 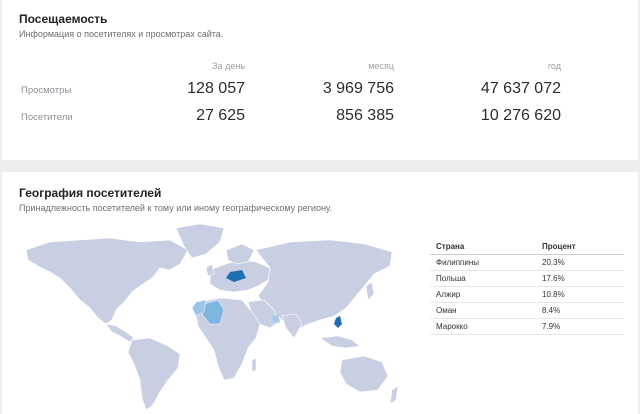 I want to click on column-header-month: месяц, so click(x=381, y=66).